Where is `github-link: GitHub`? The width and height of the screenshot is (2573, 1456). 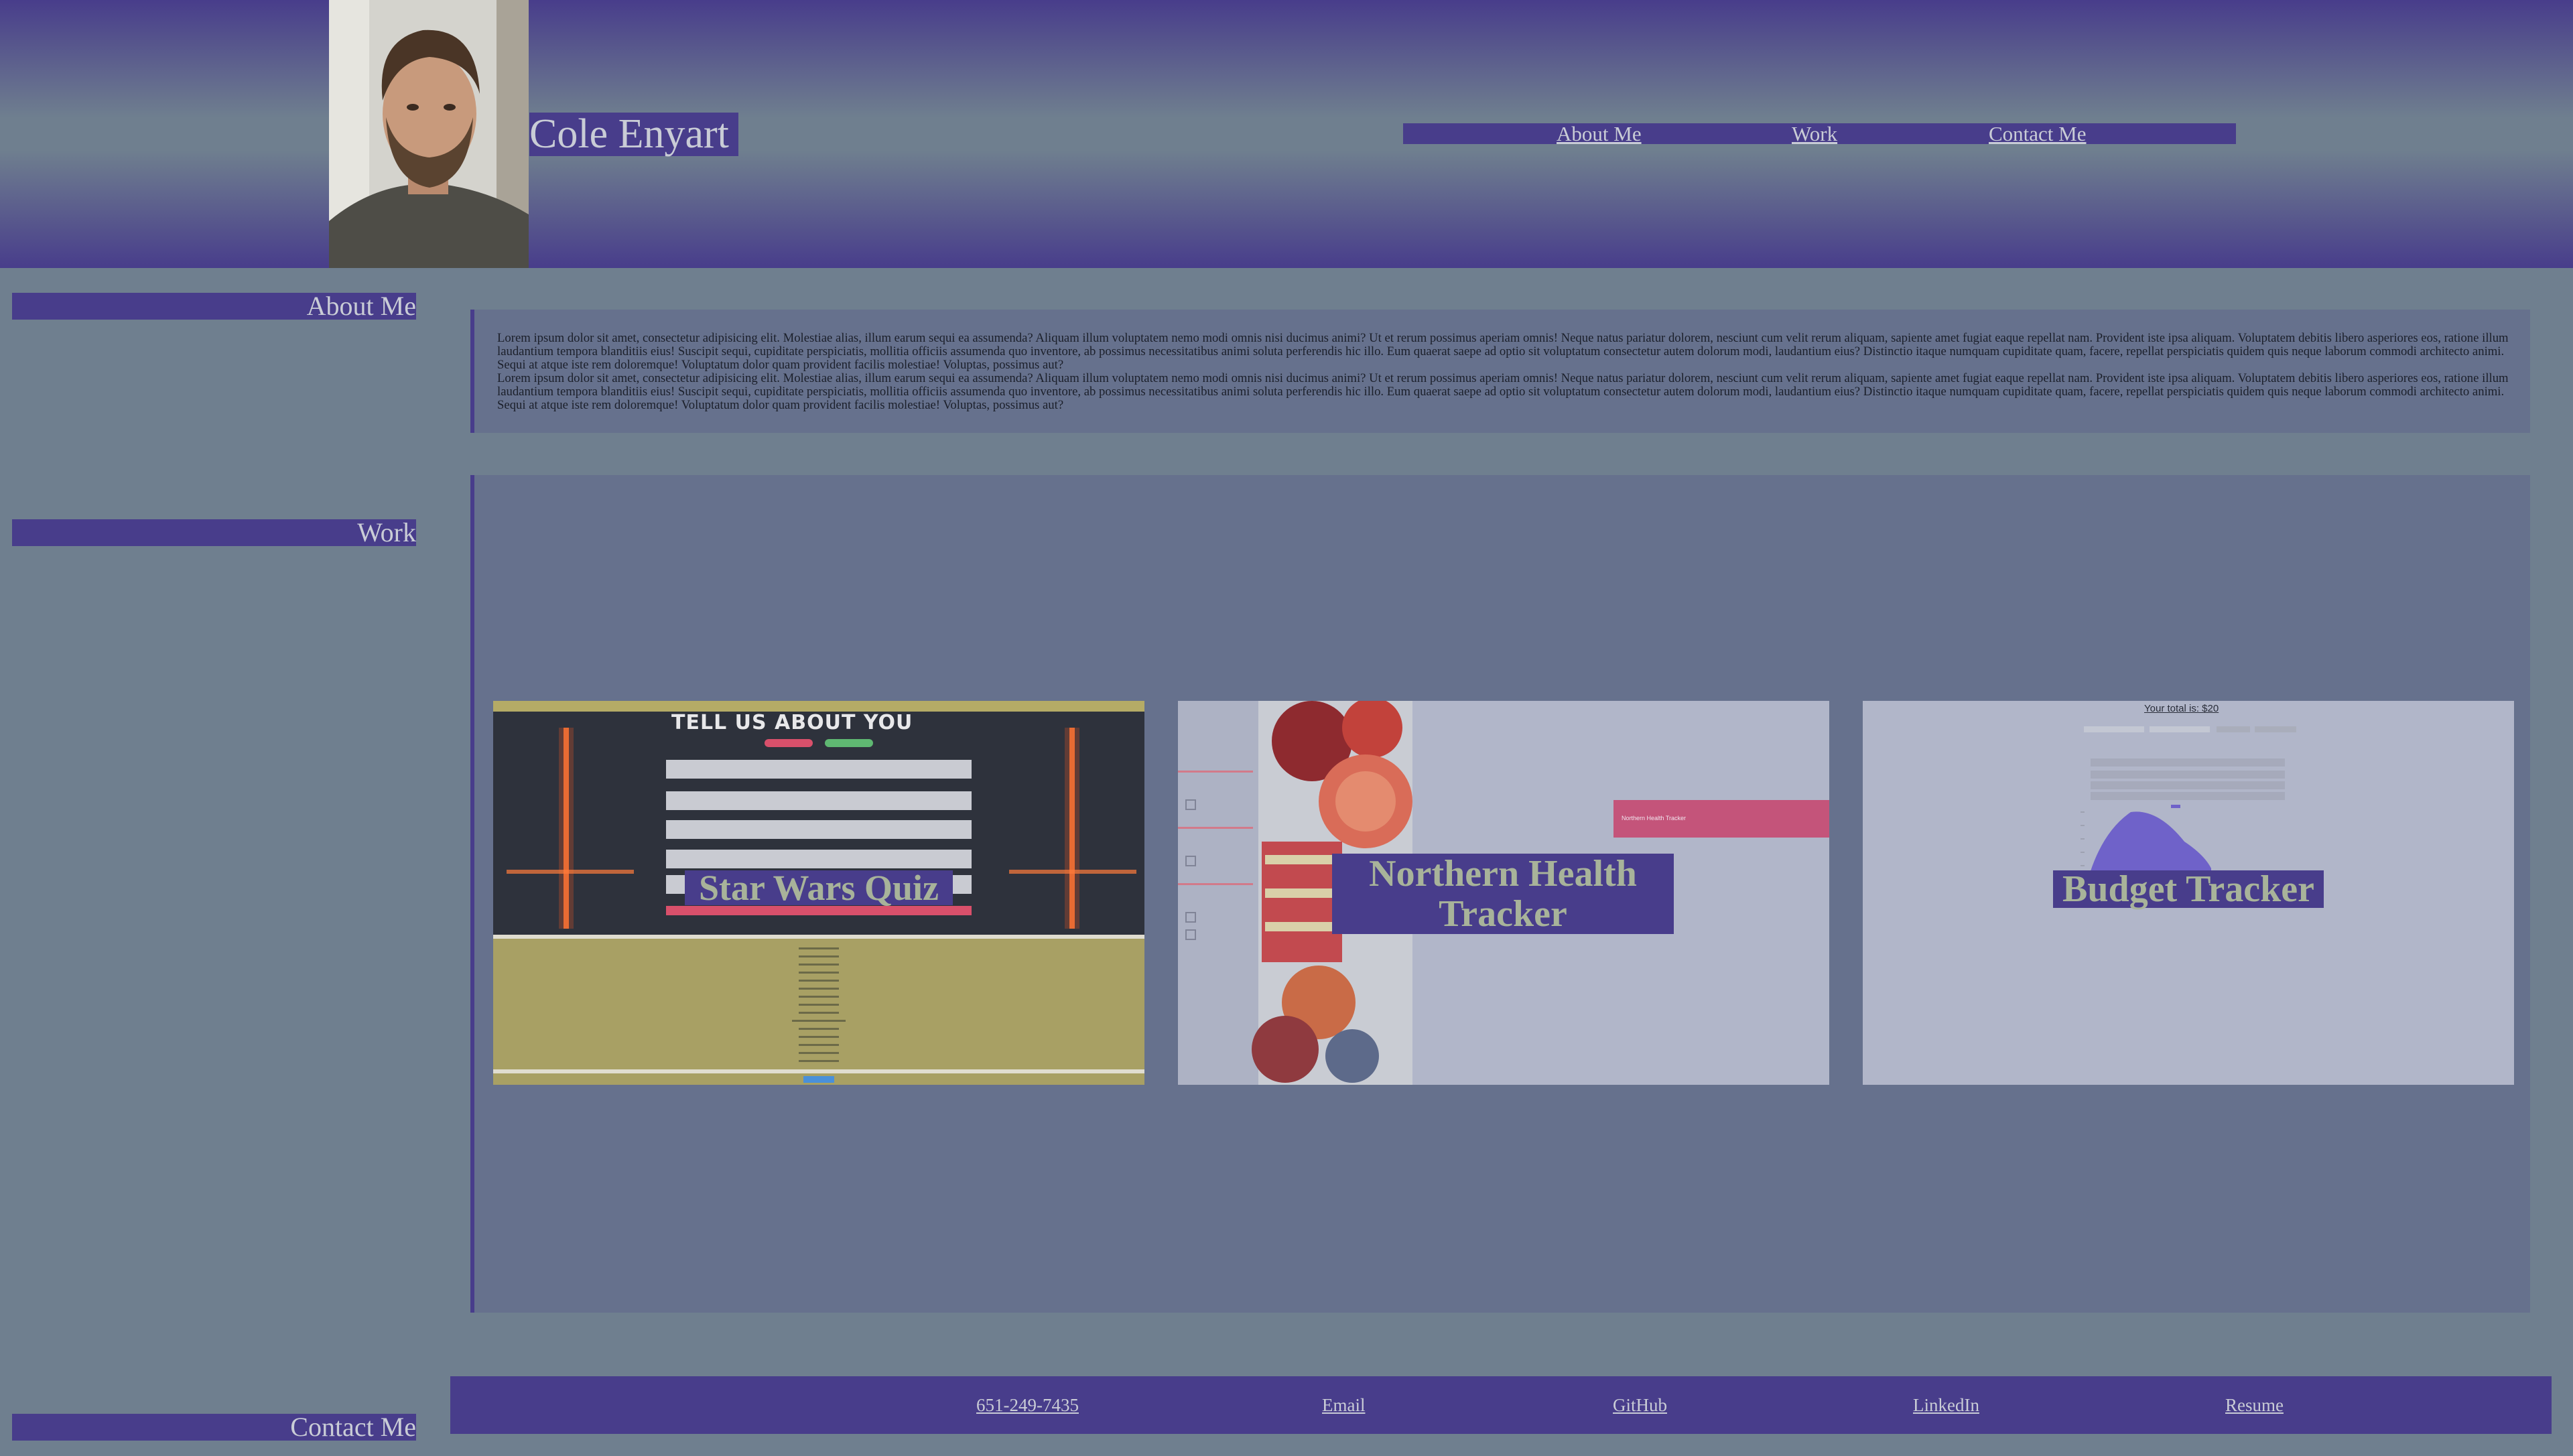 github-link: GitHub is located at coordinates (1640, 1405).